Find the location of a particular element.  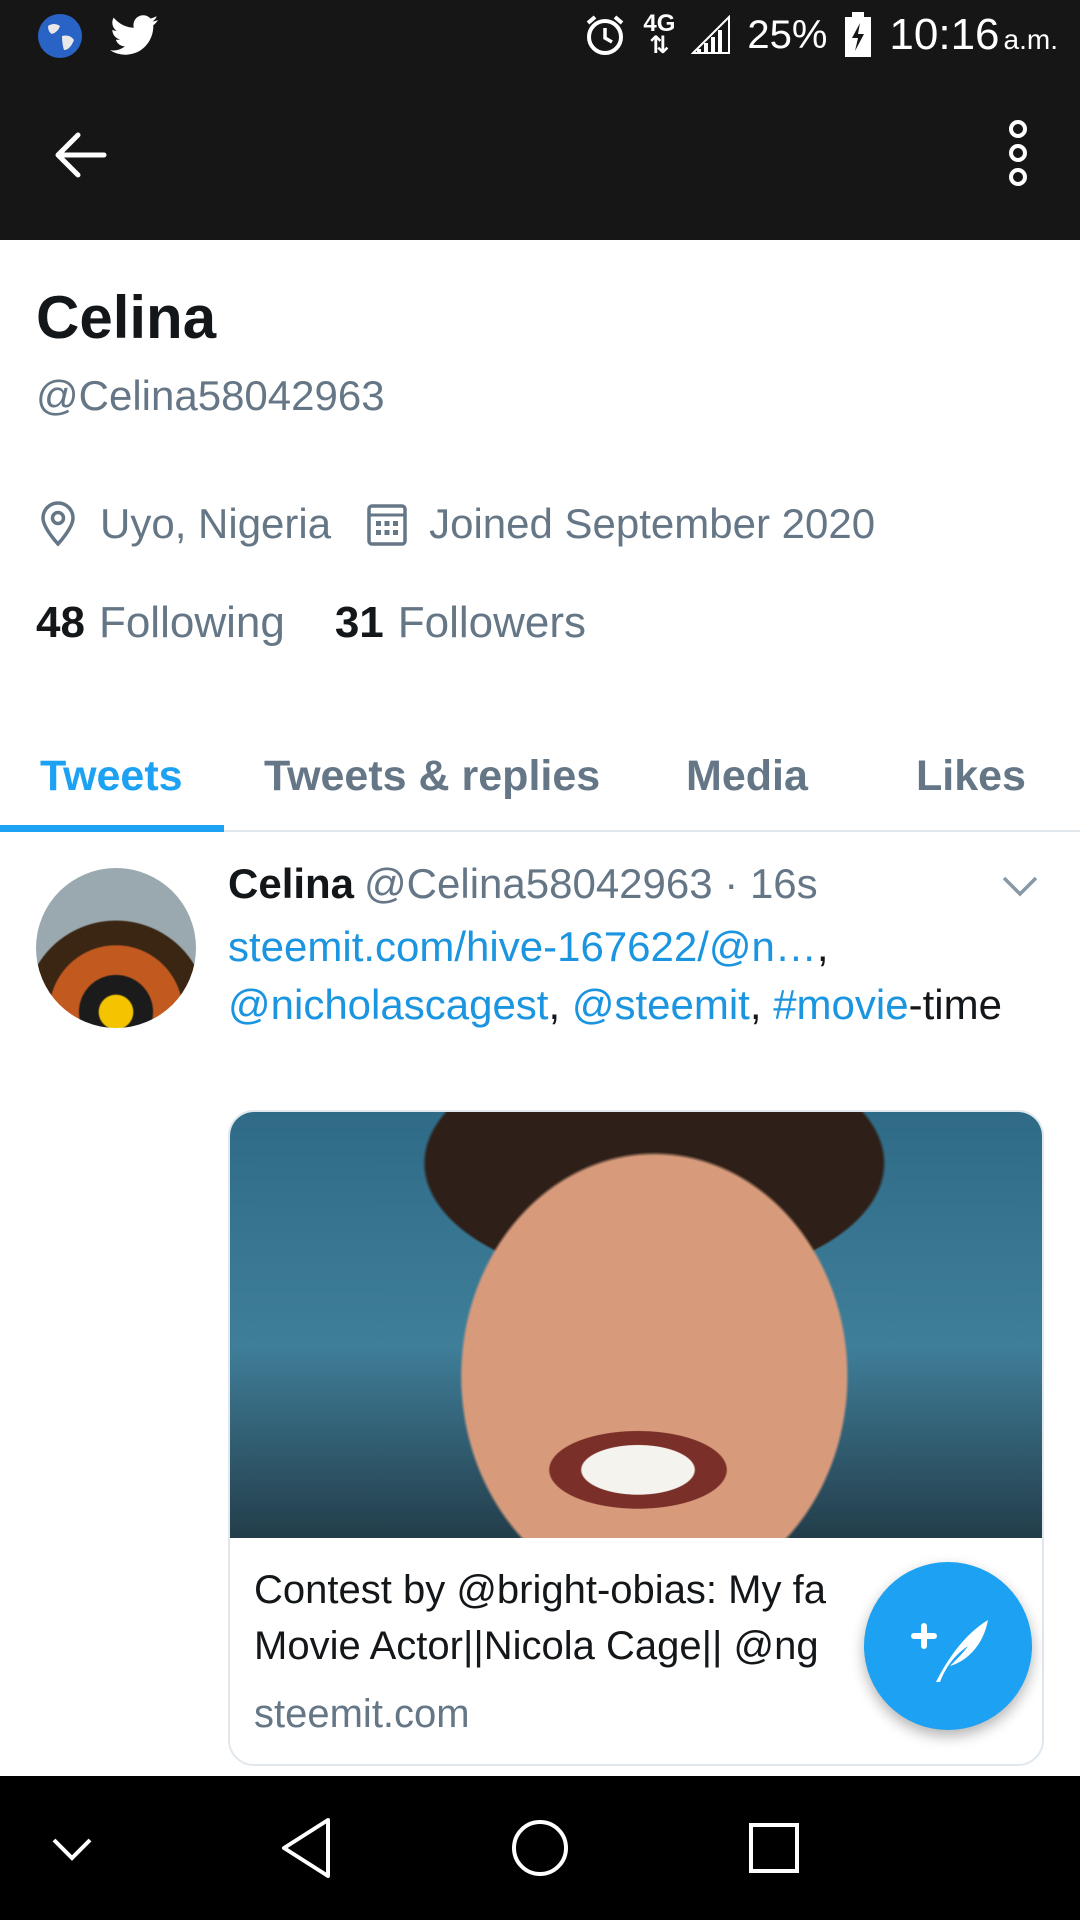

nav-recents-button is located at coordinates (774, 1848).